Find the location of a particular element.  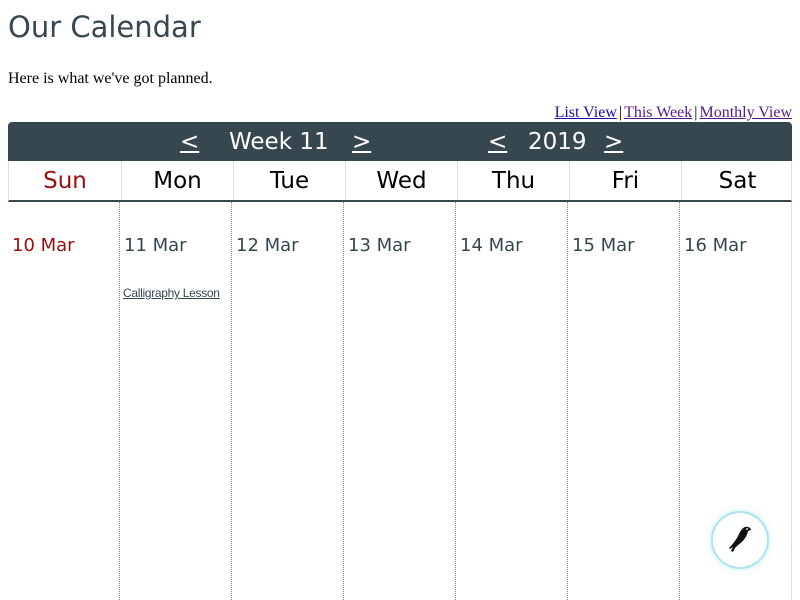

next-year-button: > is located at coordinates (613, 142).